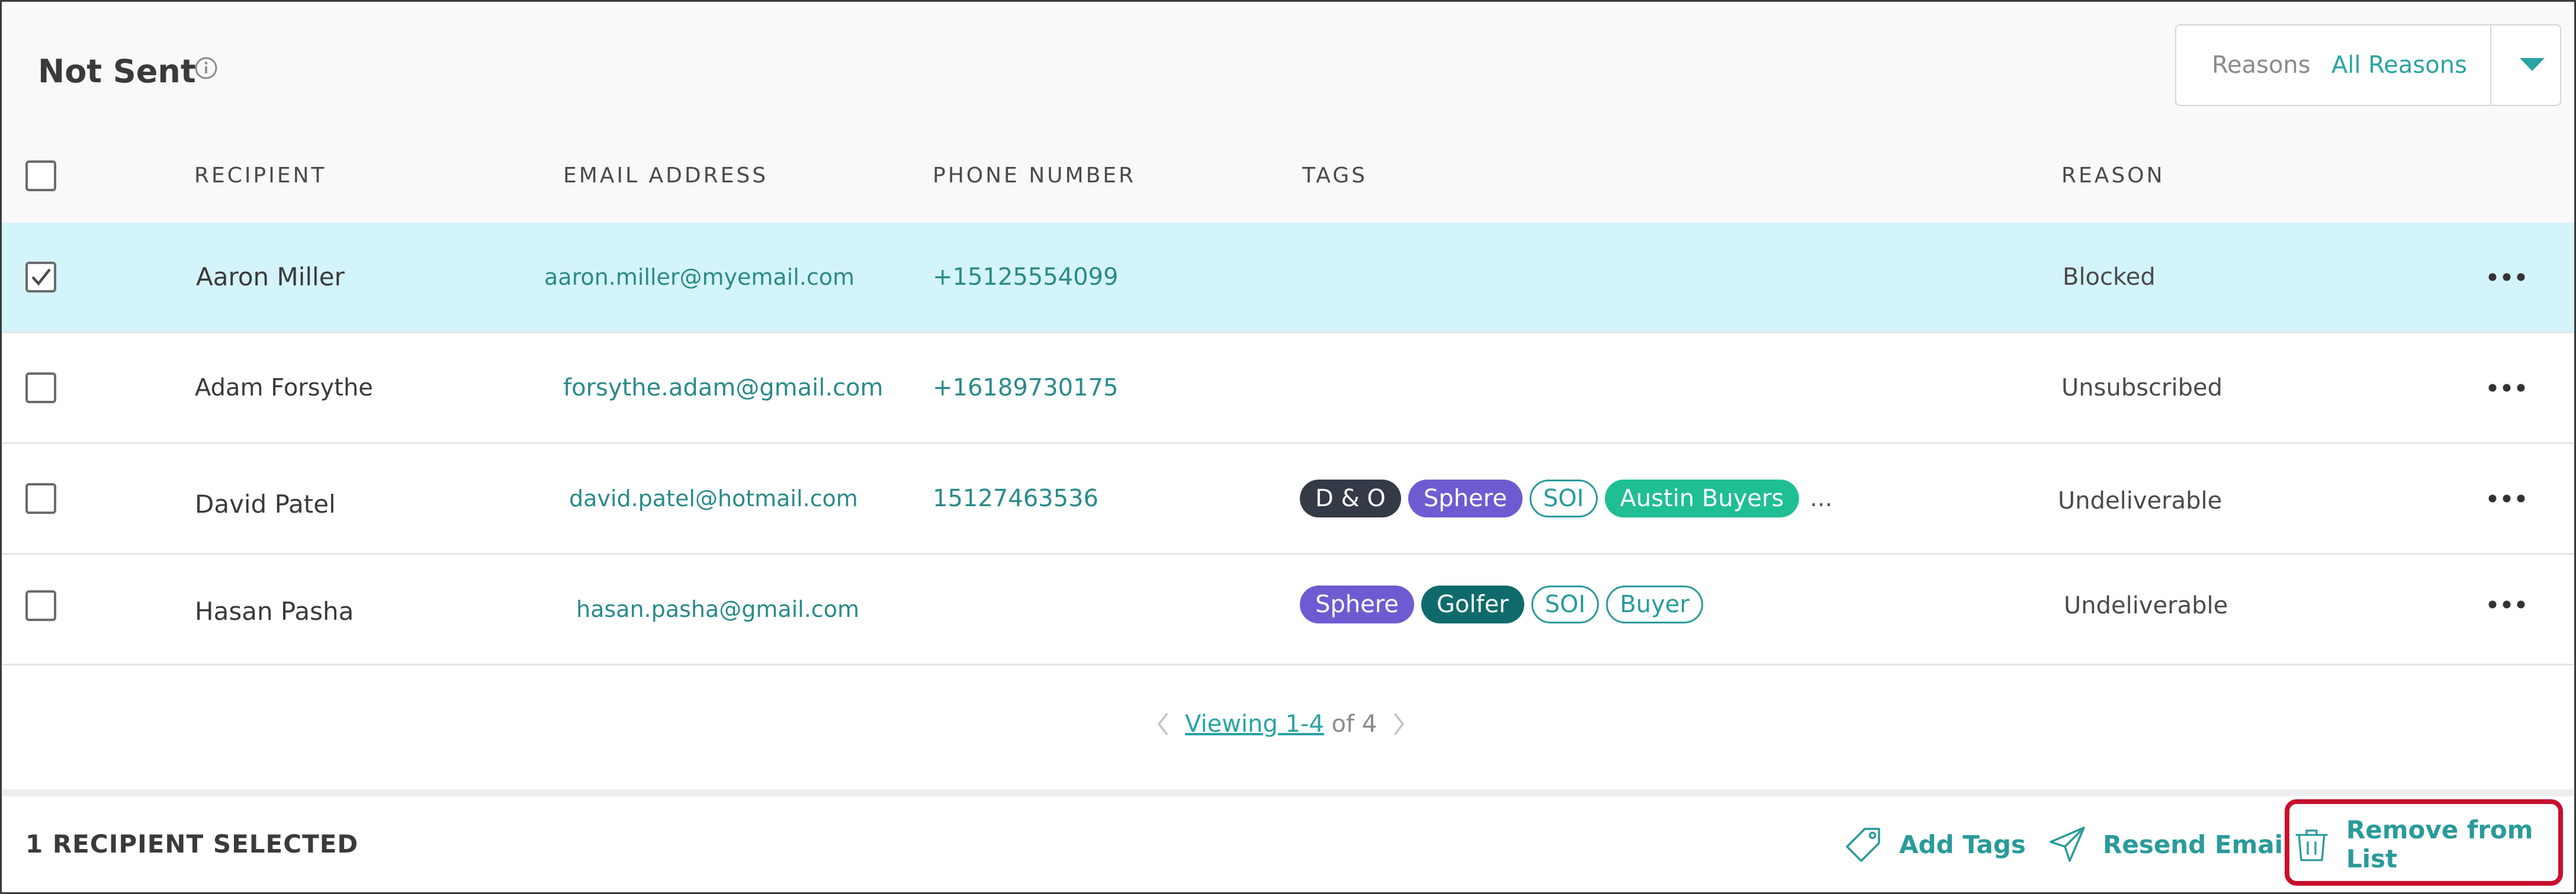 This screenshot has height=894, width=2576. What do you see at coordinates (2261, 65) in the screenshot?
I see `reasons-filter-label: Reasons` at bounding box center [2261, 65].